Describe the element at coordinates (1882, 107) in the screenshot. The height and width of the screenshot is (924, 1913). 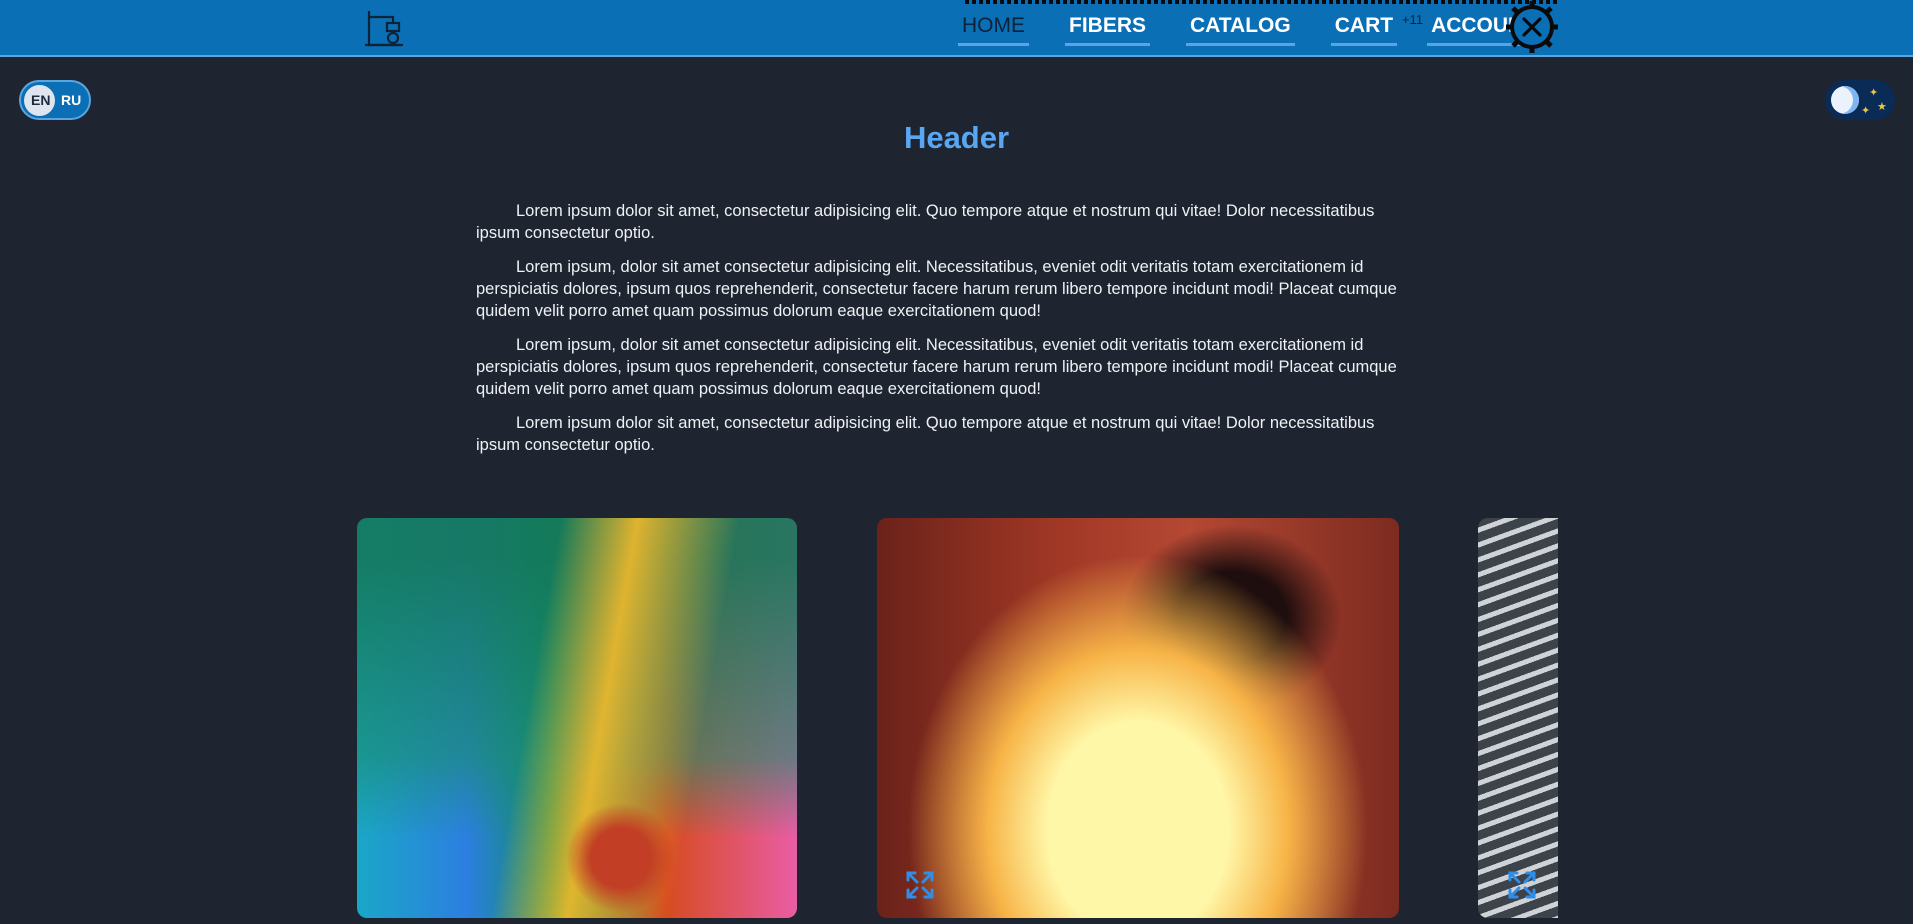
I see `star-icon: ★` at that location.